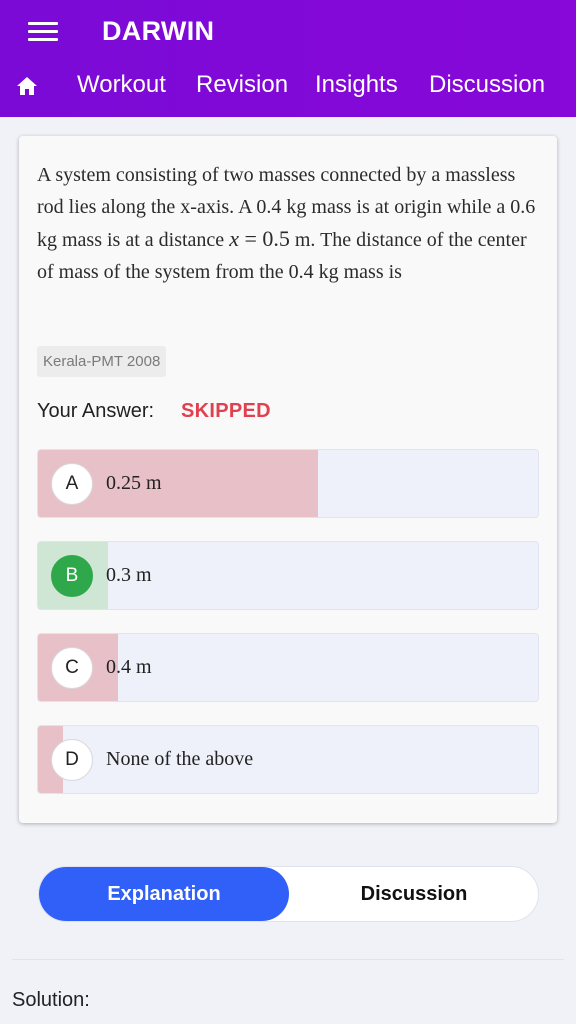  I want to click on nav-item-discussion: Discussion, so click(487, 85).